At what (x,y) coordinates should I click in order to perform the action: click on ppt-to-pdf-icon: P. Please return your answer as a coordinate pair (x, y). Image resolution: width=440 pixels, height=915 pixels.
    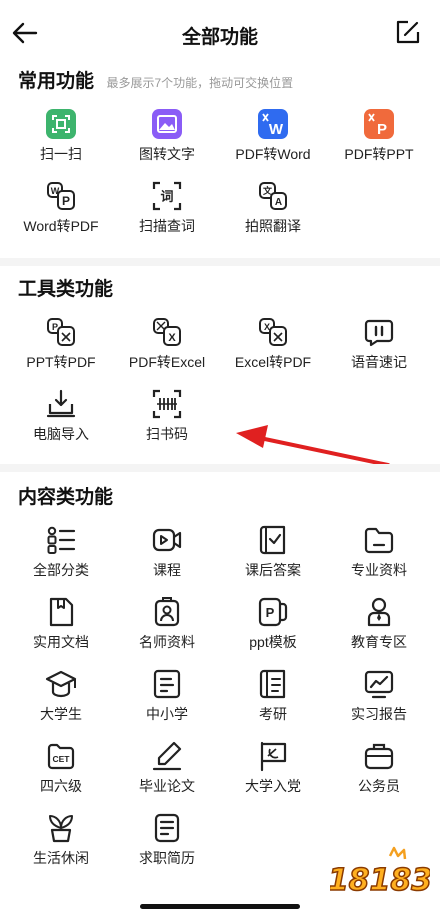
    Looking at the image, I should click on (61, 332).